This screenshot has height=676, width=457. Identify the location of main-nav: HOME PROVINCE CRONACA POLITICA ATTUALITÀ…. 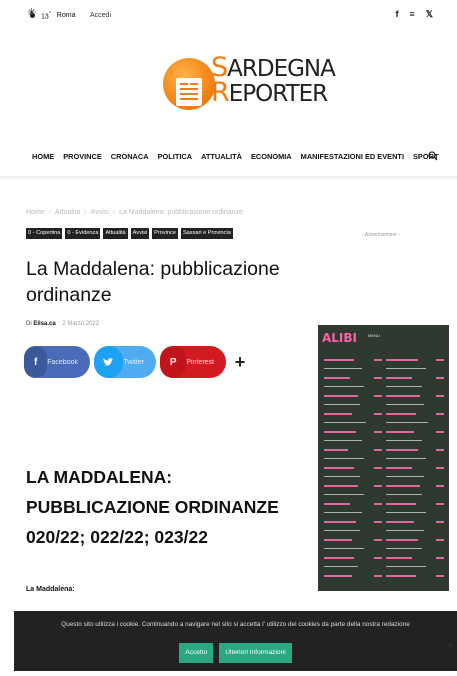
(237, 157).